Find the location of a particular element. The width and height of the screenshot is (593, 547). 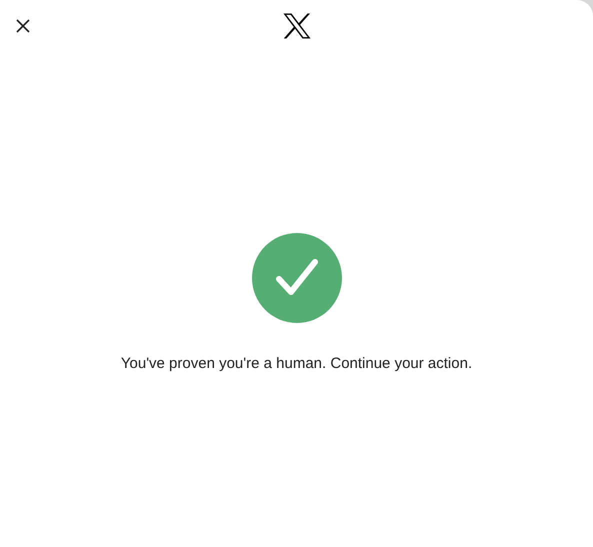

success-message: You've proven you're a human. Continue your action. is located at coordinates (296, 363).